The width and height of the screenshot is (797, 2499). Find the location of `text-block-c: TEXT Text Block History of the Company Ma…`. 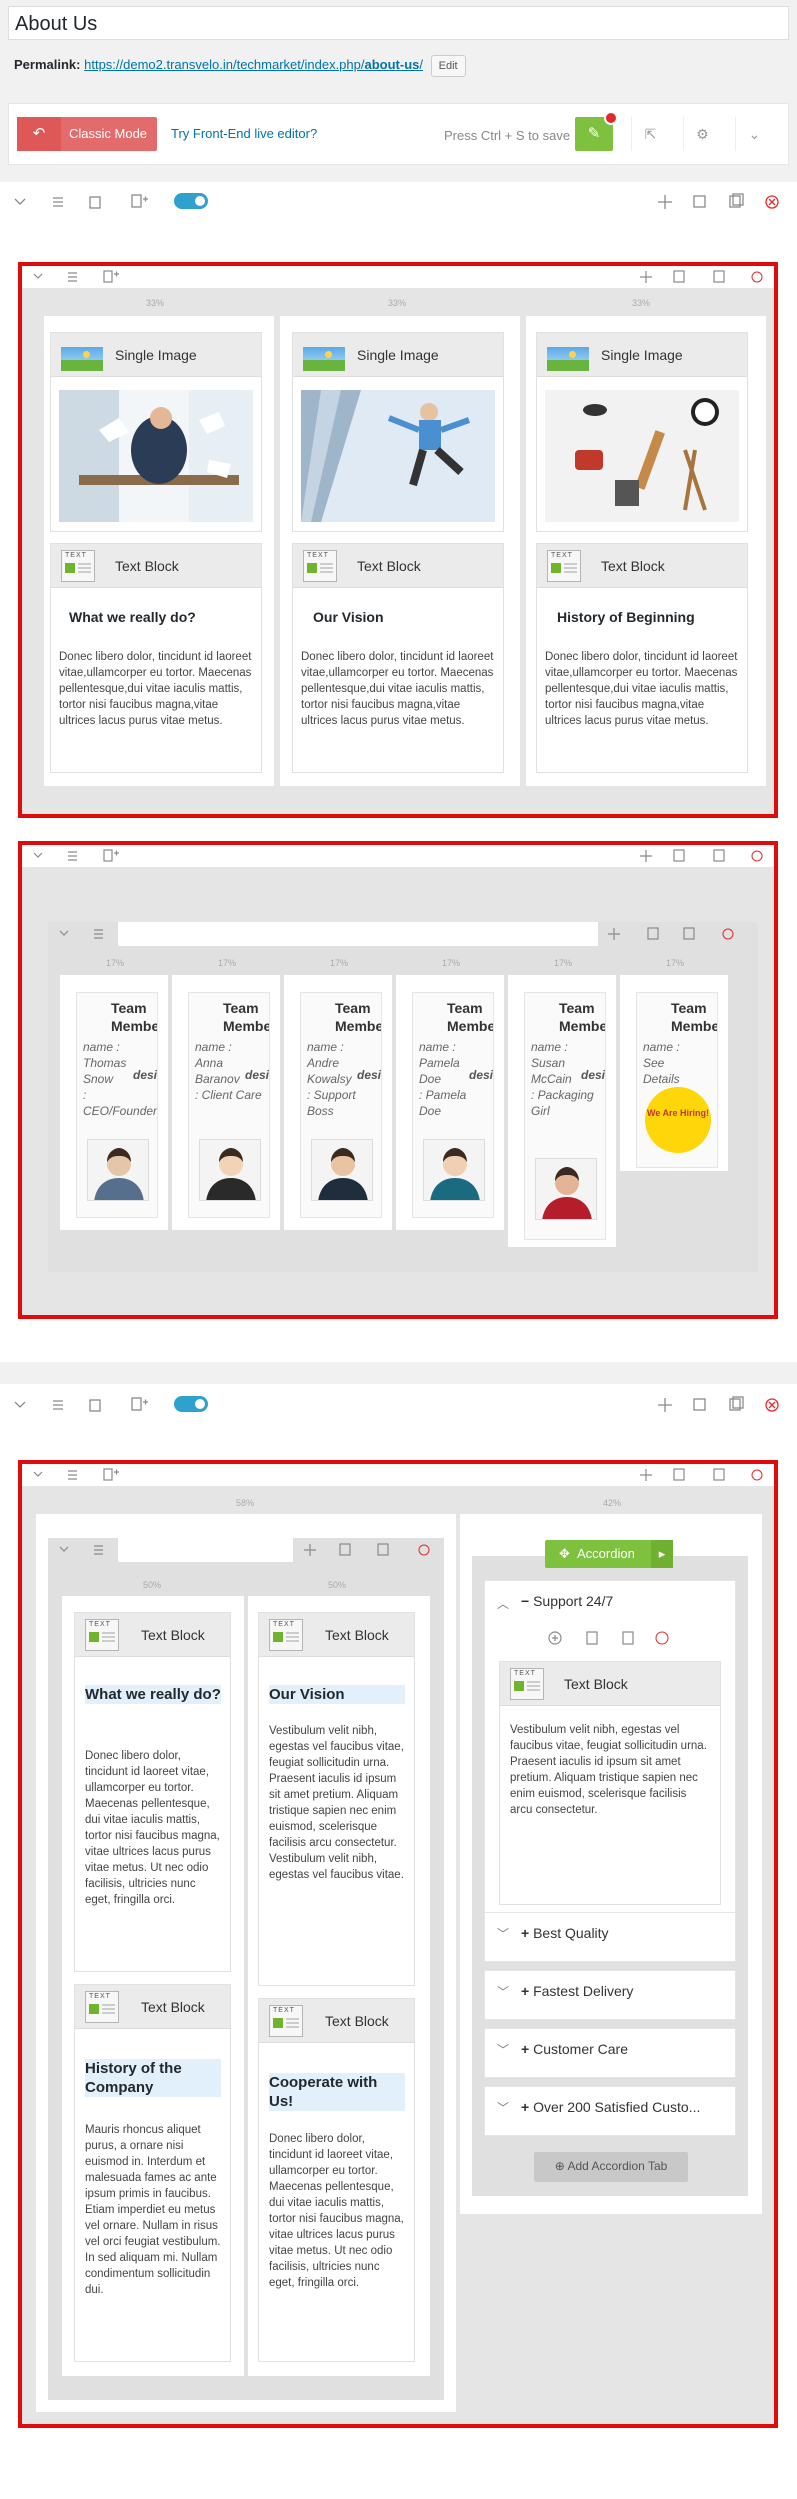

text-block-c: TEXT Text Block History of the Company Ma… is located at coordinates (152, 2173).